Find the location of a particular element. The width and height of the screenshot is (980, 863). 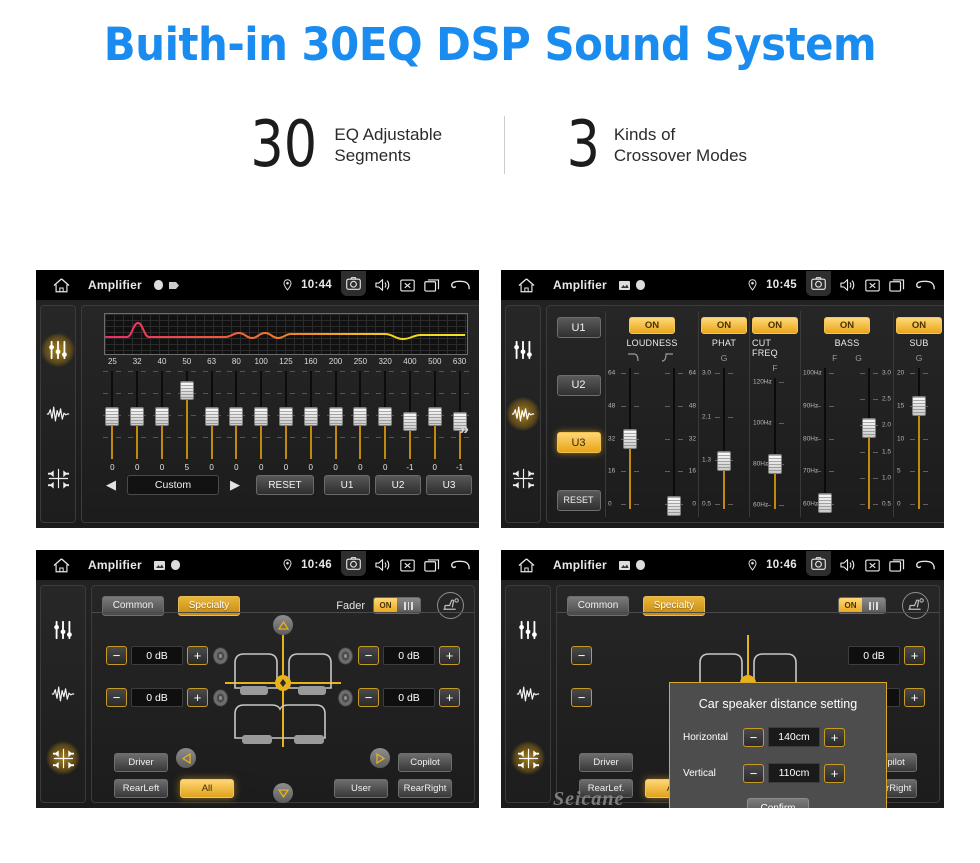

reset-button: RESET is located at coordinates (285, 485).